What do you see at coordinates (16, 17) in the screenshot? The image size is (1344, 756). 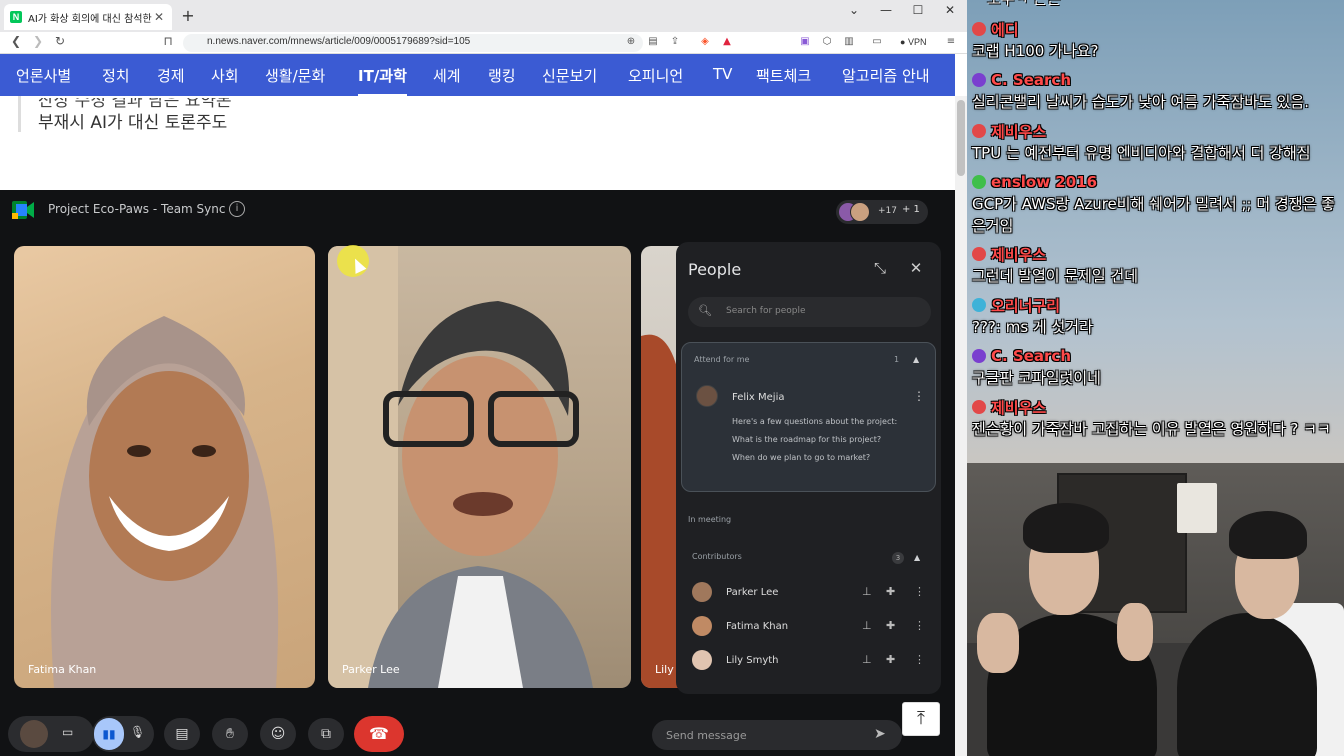 I see `naver-favicon-icon: N` at bounding box center [16, 17].